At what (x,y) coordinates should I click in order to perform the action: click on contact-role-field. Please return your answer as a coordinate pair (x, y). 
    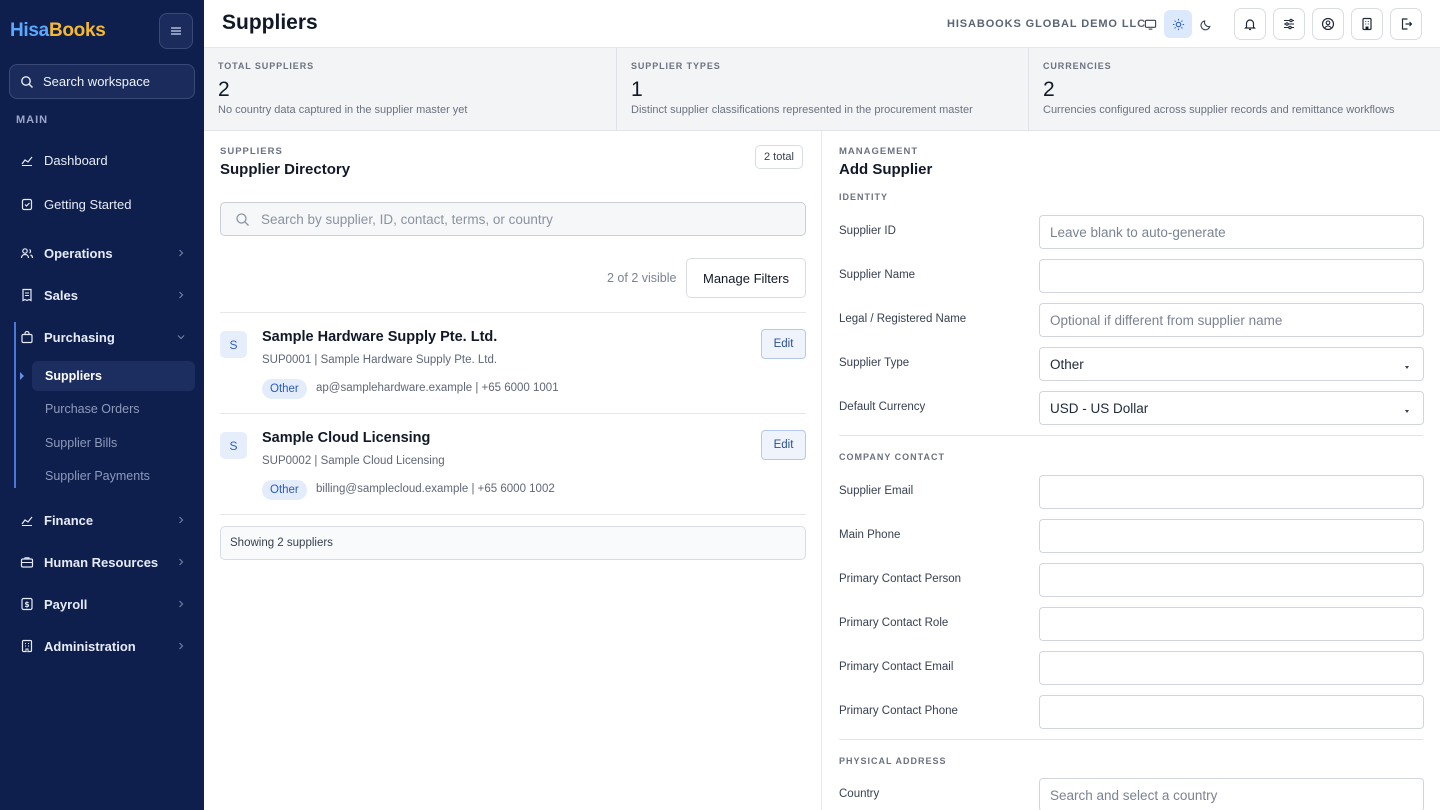
    Looking at the image, I should click on (1231, 624).